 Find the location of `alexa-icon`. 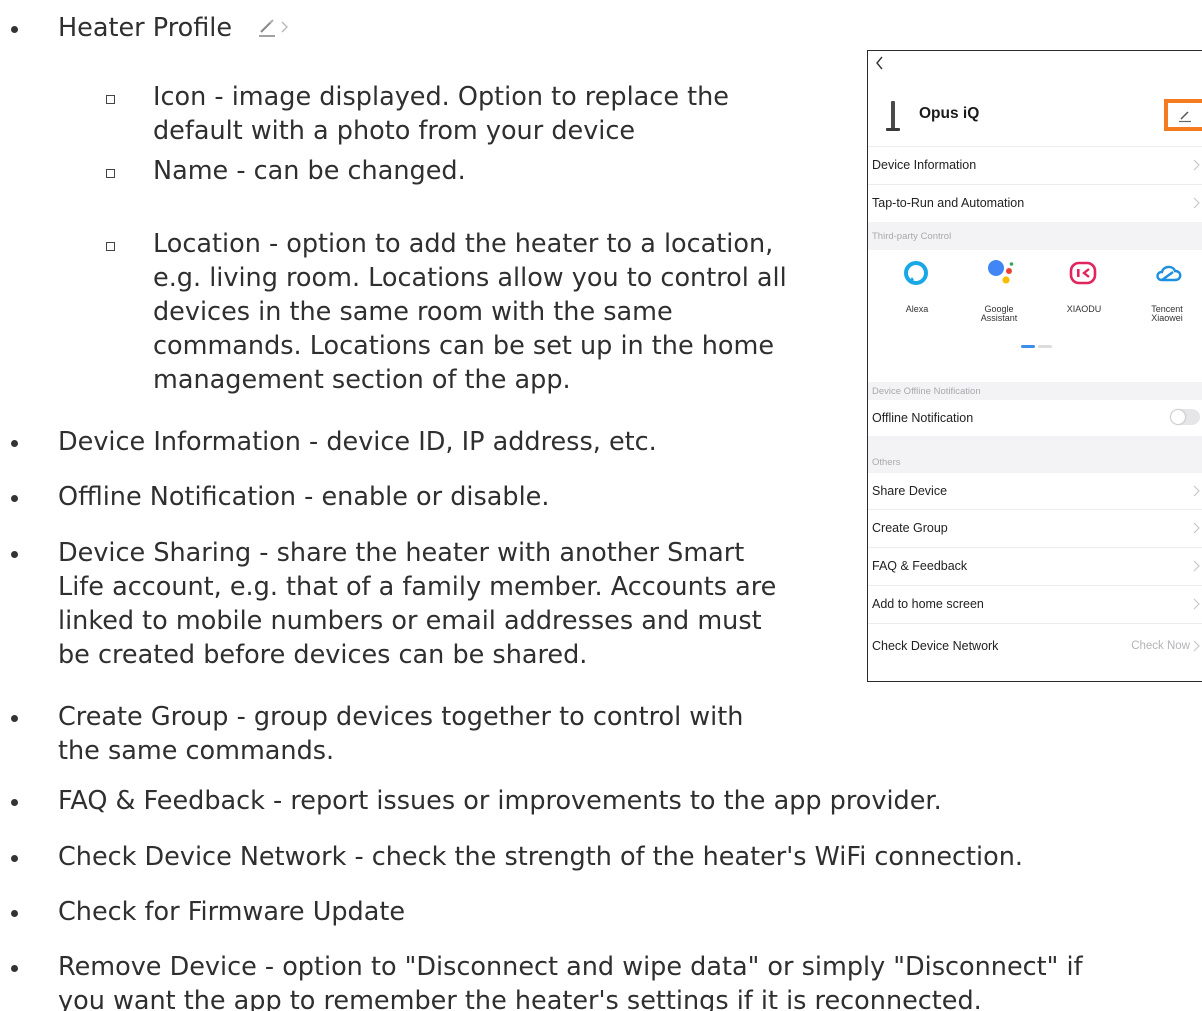

alexa-icon is located at coordinates (916, 273).